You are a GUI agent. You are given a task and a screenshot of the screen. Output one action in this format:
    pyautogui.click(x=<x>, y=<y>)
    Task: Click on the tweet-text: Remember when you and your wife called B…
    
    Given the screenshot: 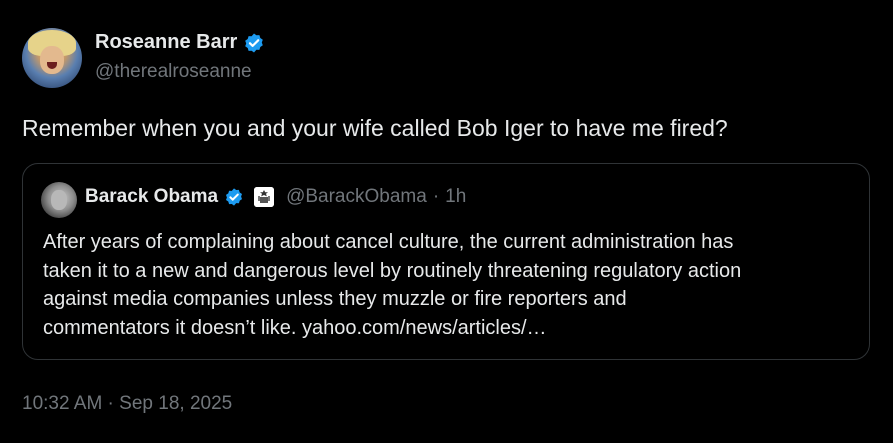 What is the action you would take?
    pyautogui.click(x=375, y=128)
    